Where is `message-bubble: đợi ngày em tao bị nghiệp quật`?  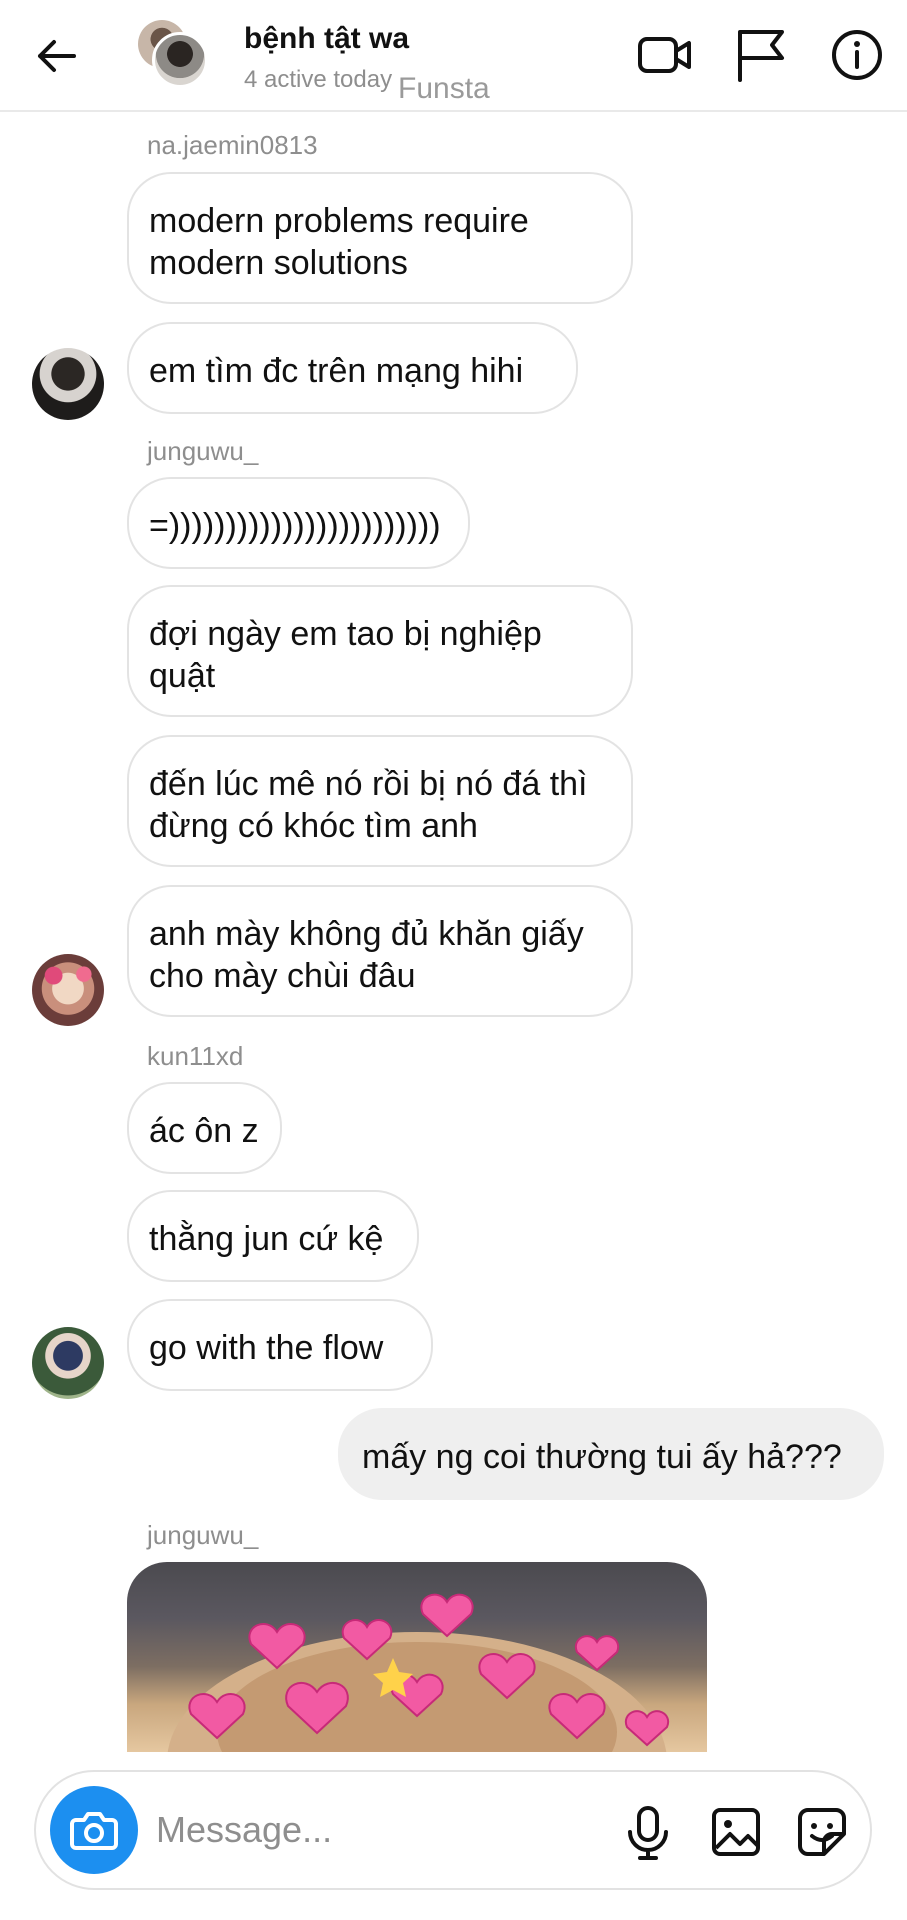
message-bubble: đợi ngày em tao bị nghiệp quật is located at coordinates (380, 651).